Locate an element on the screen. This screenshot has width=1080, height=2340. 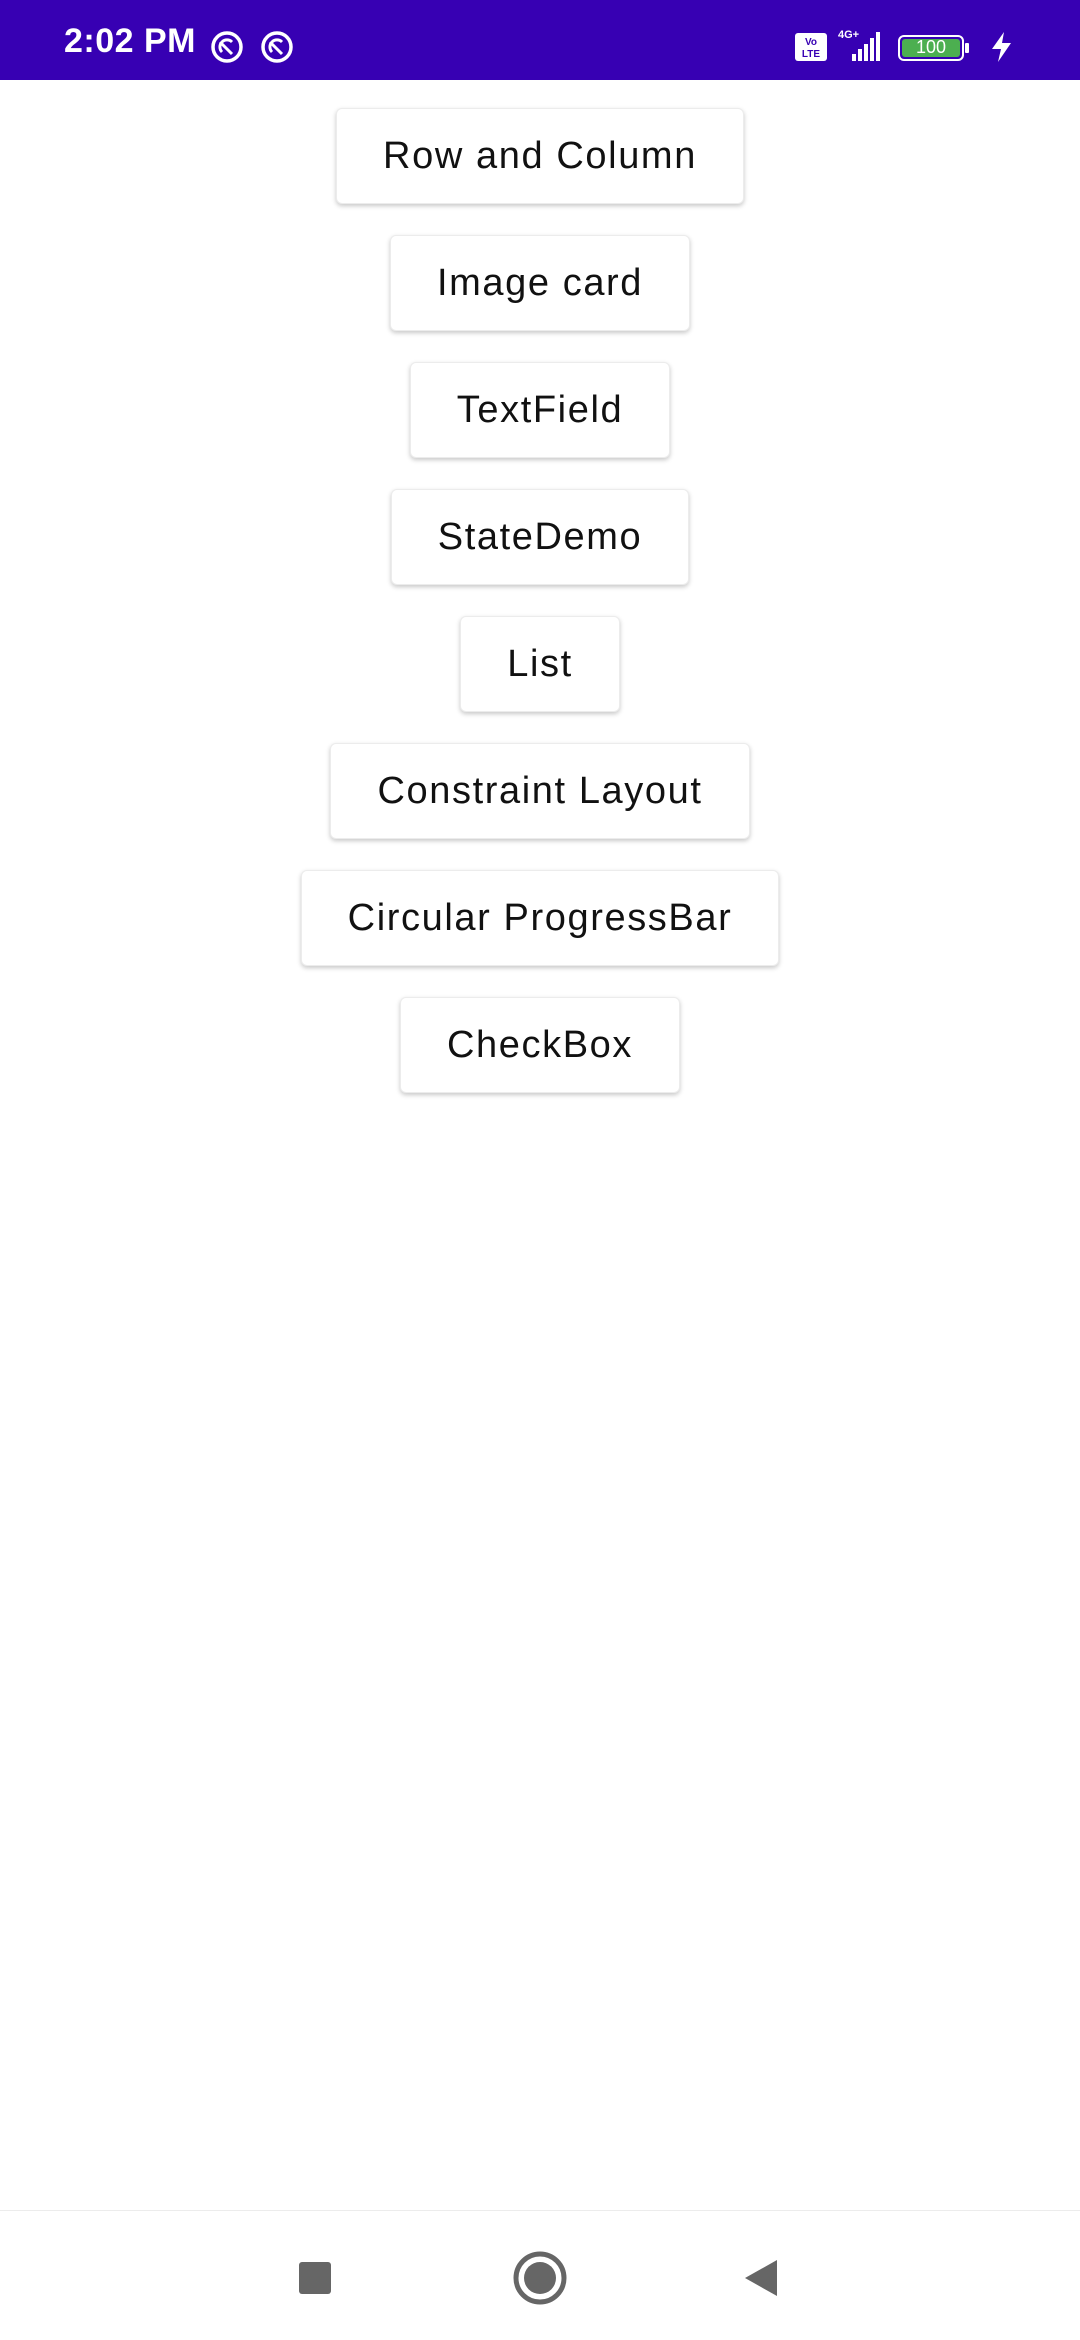
list-button: List is located at coordinates (540, 664).